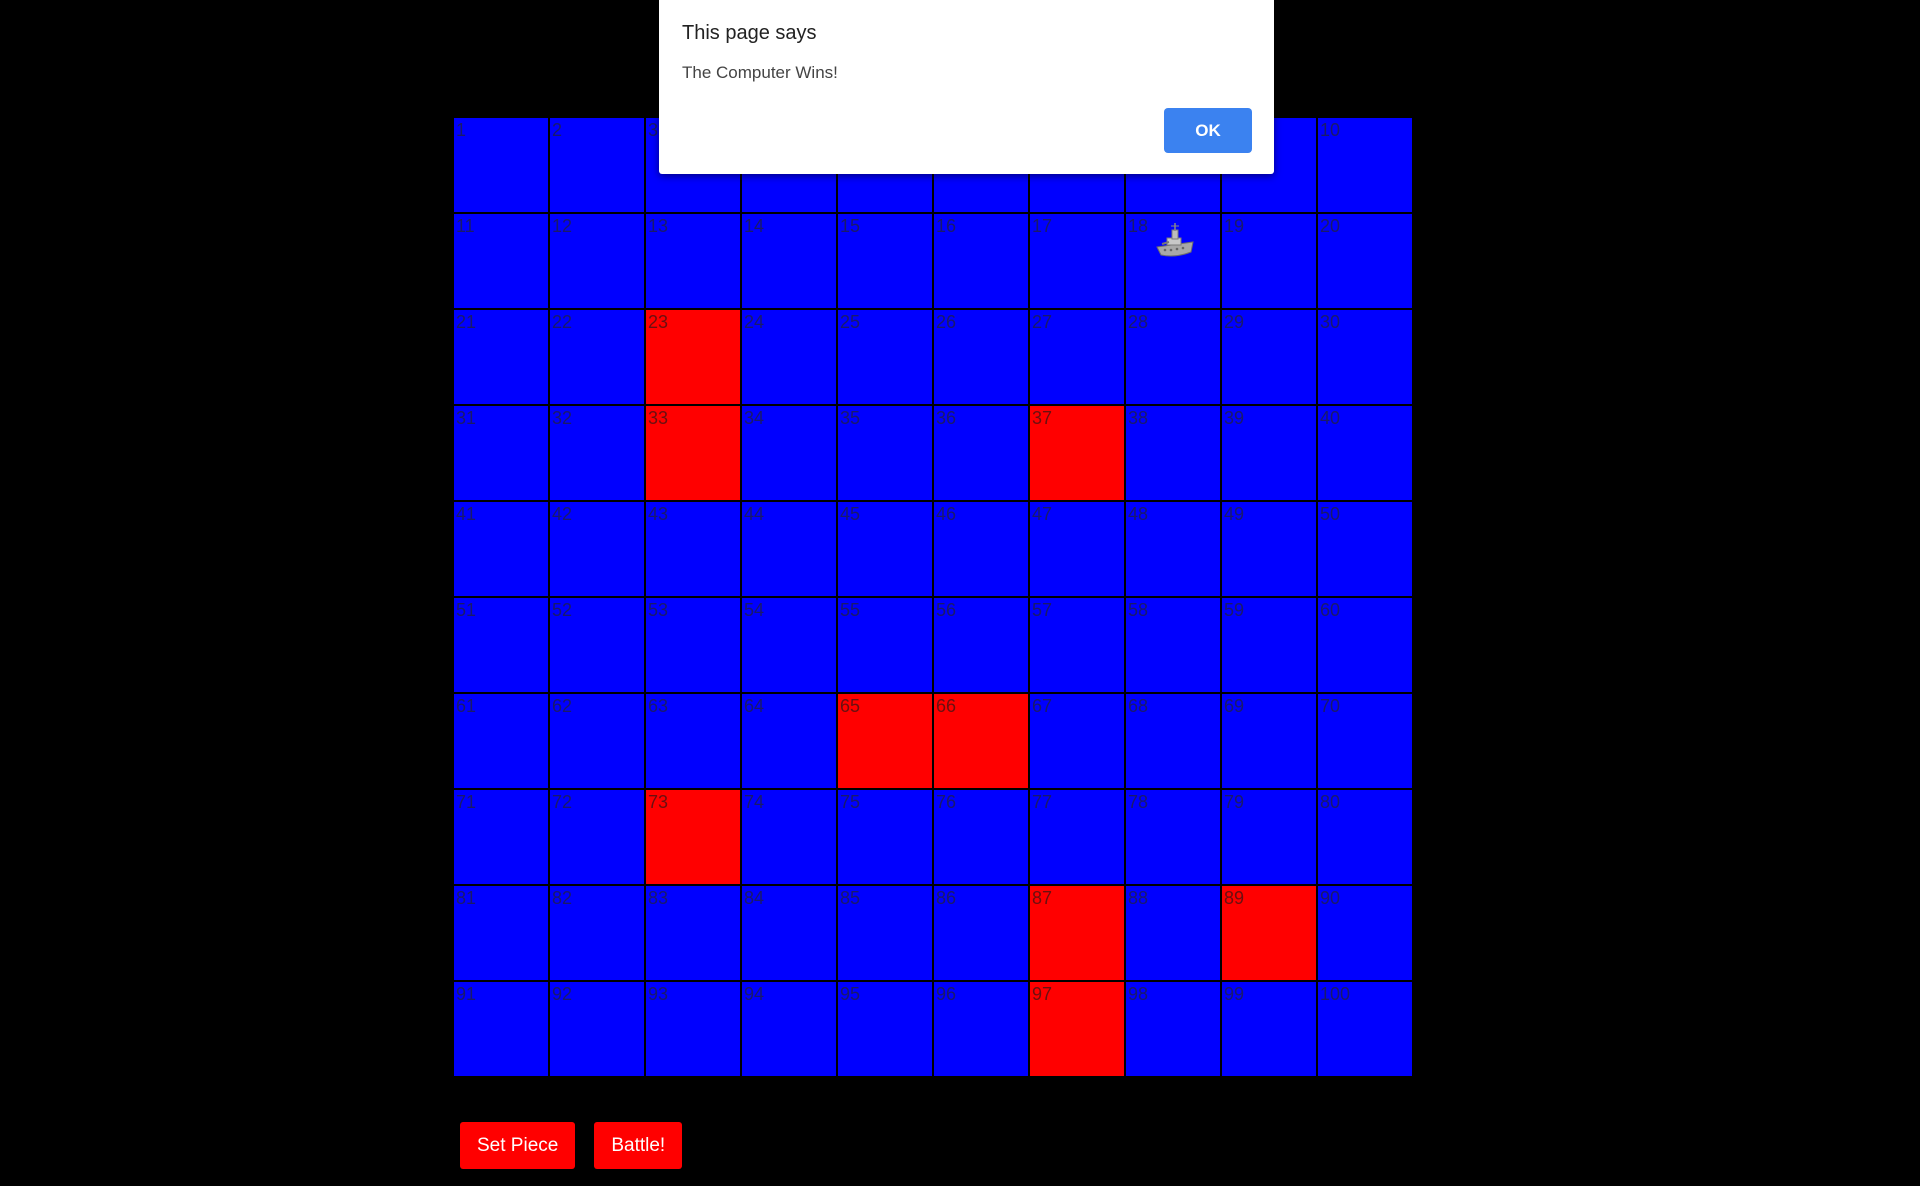  What do you see at coordinates (1365, 165) in the screenshot?
I see `board-cell-10: 10` at bounding box center [1365, 165].